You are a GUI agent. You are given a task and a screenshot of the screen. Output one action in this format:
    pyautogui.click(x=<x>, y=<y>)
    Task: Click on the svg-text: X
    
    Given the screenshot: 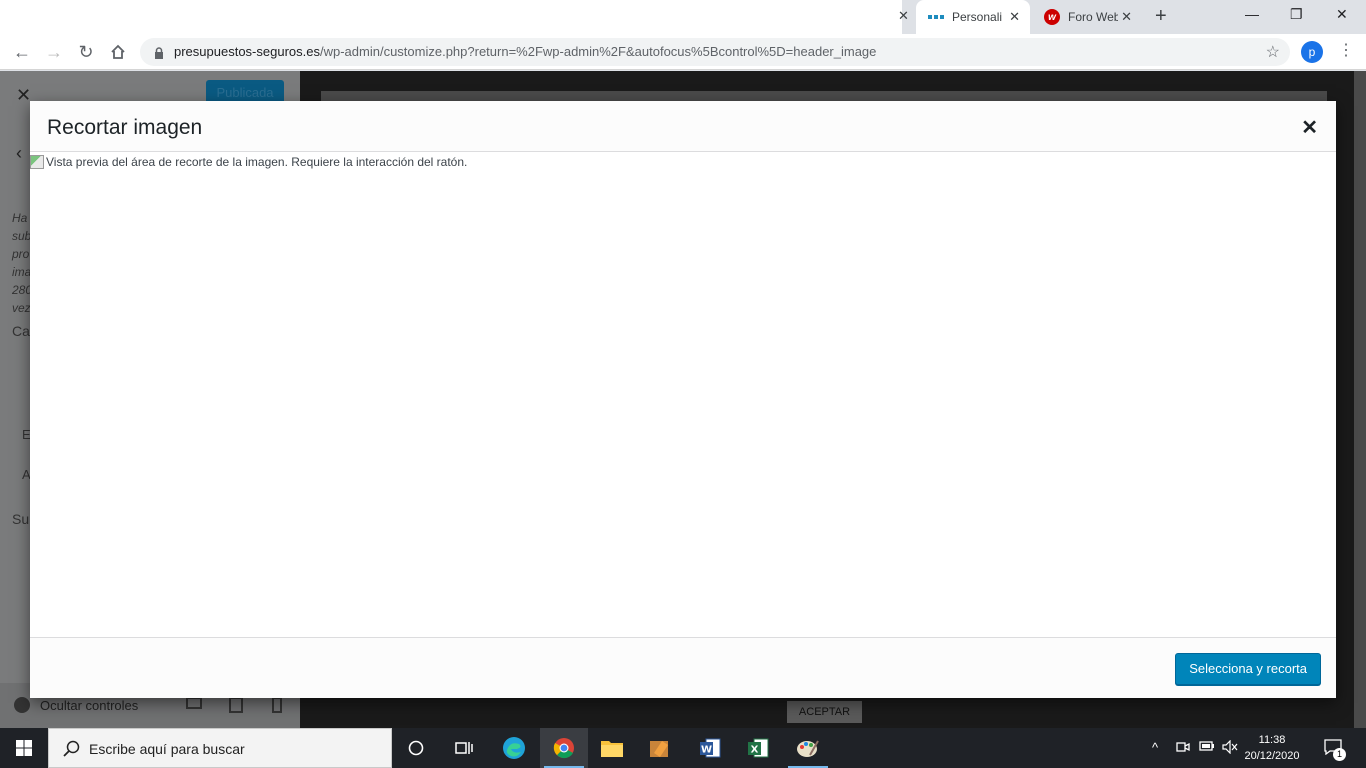 What is the action you would take?
    pyautogui.click(x=755, y=750)
    